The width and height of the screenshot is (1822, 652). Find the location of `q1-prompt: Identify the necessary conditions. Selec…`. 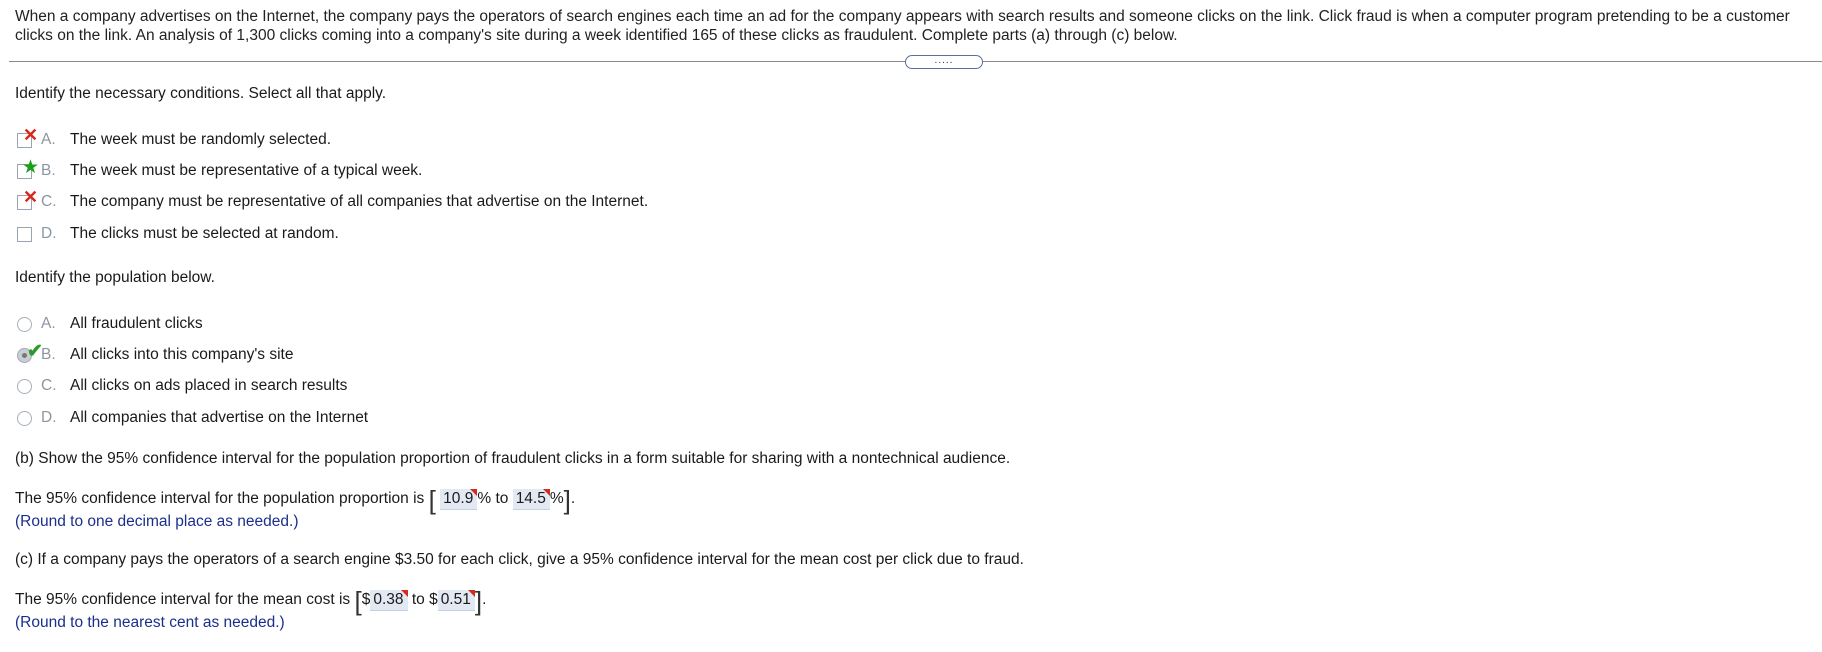

q1-prompt: Identify the necessary conditions. Selec… is located at coordinates (201, 93).